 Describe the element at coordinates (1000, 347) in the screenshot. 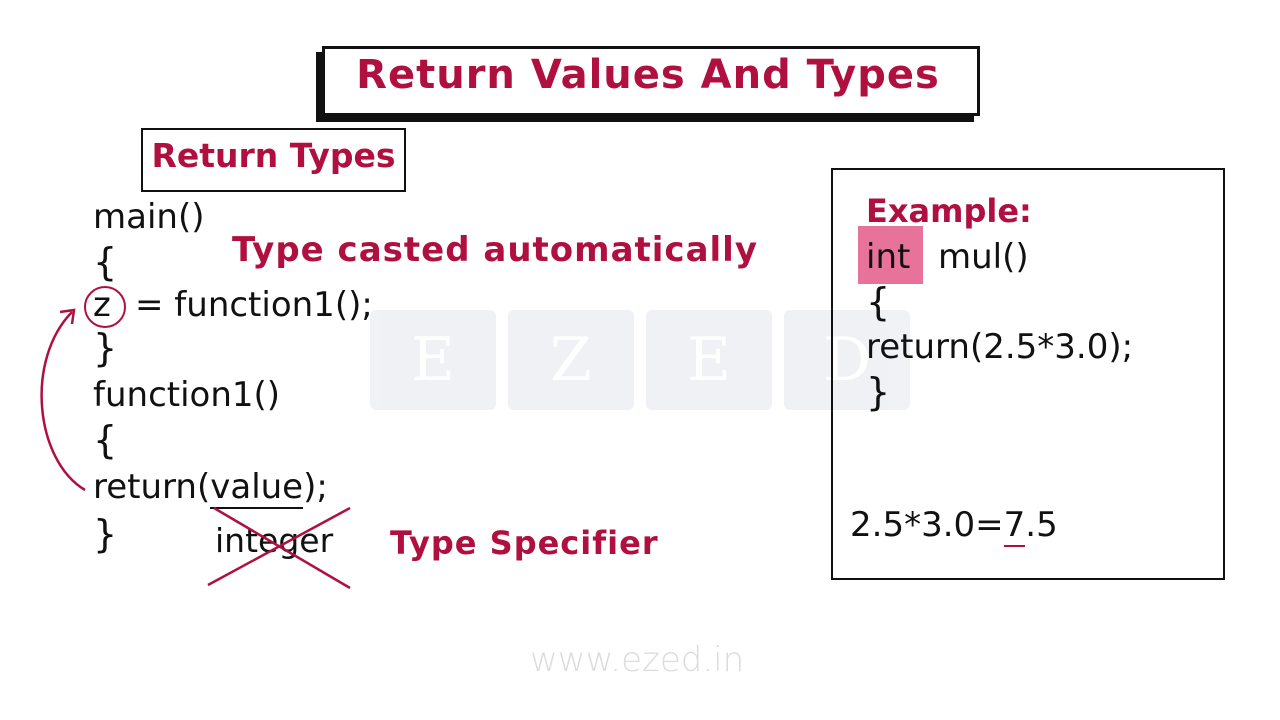

I see `mul-return-statement: return(2.5*3.0);` at that location.